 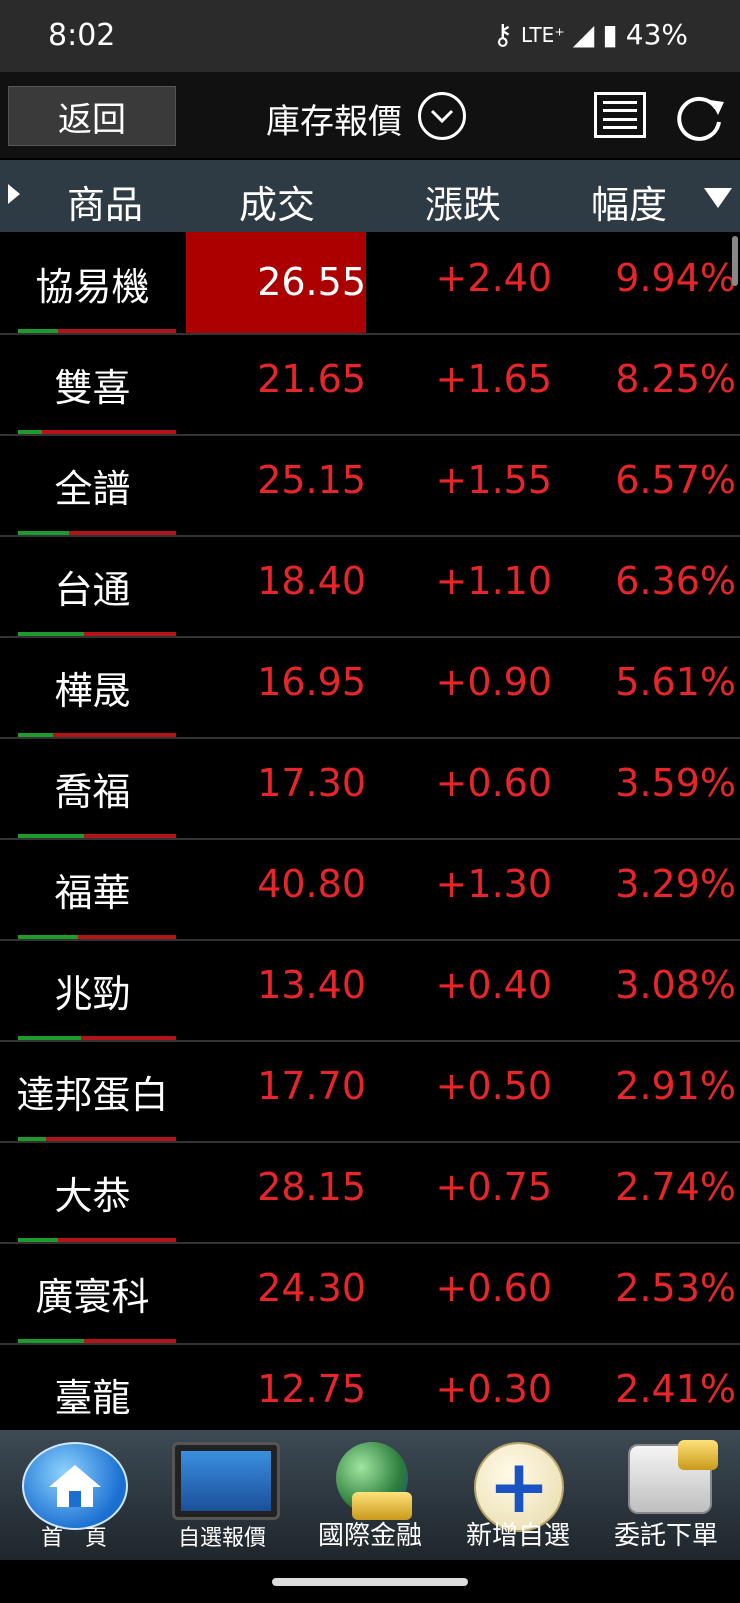 What do you see at coordinates (370, 586) in the screenshot?
I see `table-row: 台通 18.40 +1.10 6.36%` at bounding box center [370, 586].